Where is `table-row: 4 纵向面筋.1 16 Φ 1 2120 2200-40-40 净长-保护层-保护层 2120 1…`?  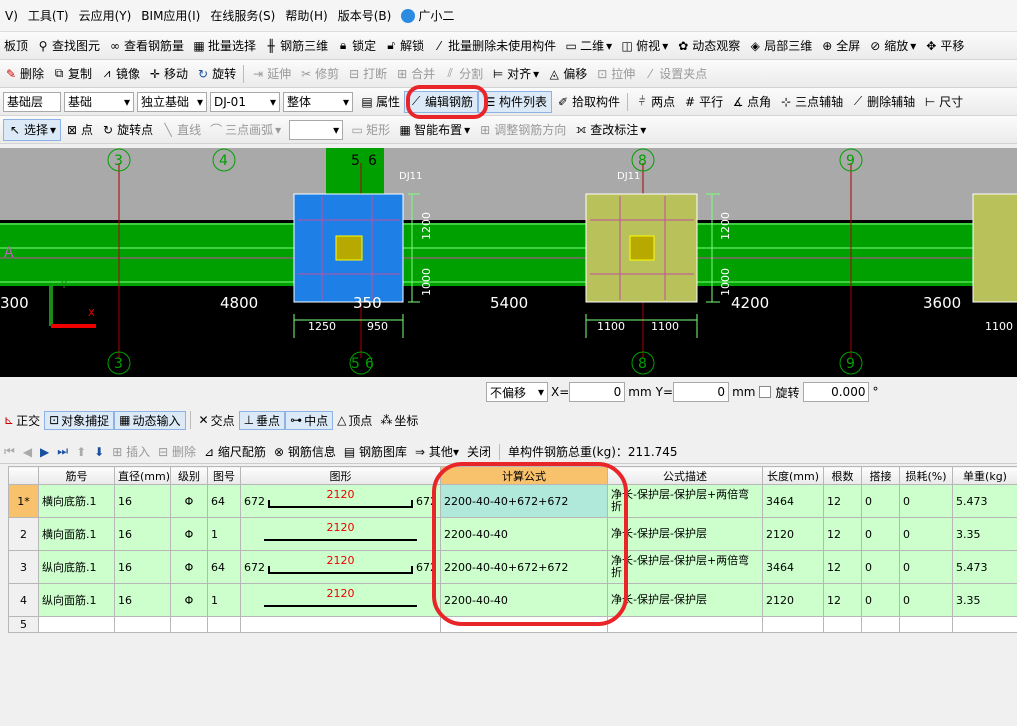
table-row: 4 纵向面筋.1 16 Φ 1 2120 2200-40-40 净长-保护层-保护层 2120 1… is located at coordinates (512, 600).